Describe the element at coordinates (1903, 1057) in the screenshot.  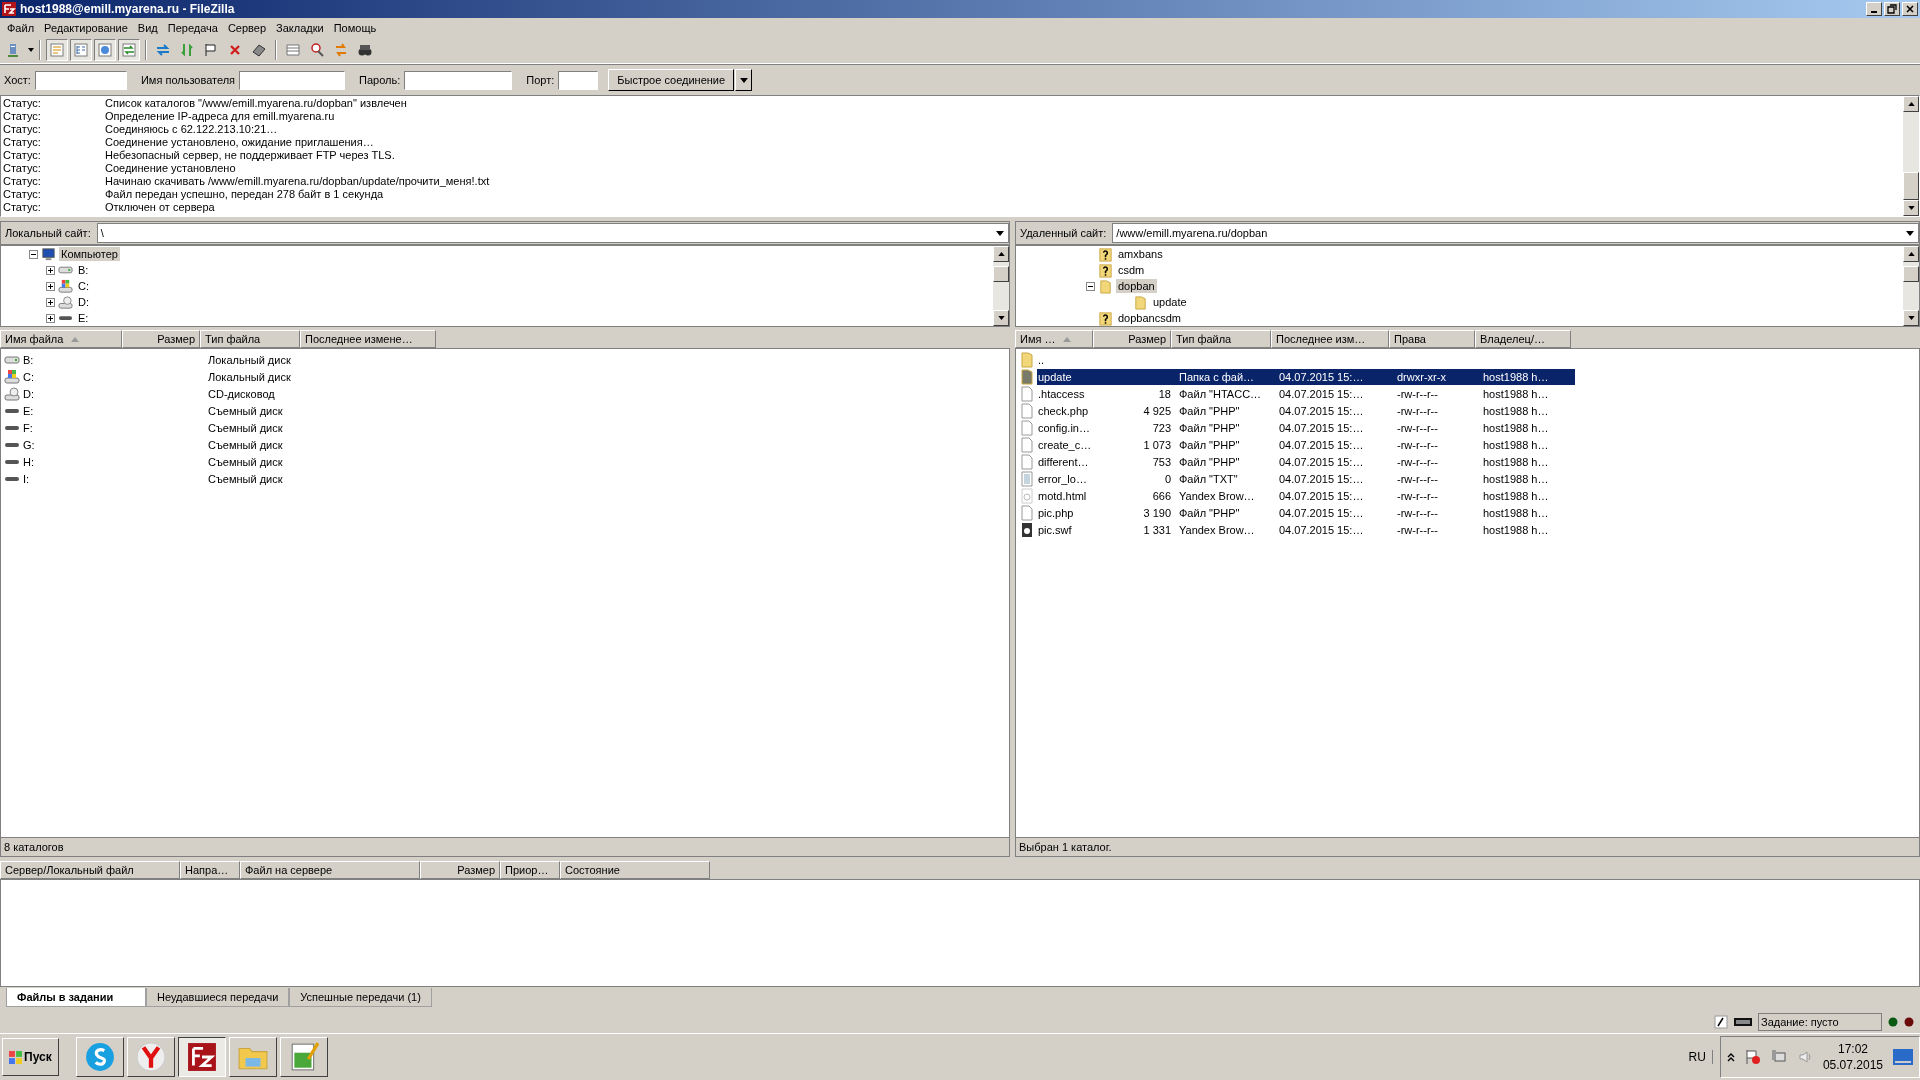
I see `show-desktop-icon` at that location.